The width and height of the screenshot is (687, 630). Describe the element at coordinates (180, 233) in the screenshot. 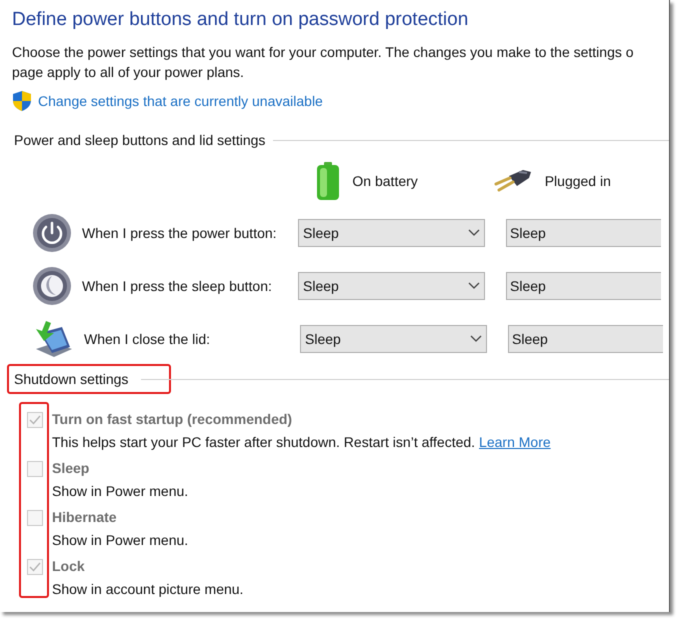

I see `row-label: When I press the power button:` at that location.